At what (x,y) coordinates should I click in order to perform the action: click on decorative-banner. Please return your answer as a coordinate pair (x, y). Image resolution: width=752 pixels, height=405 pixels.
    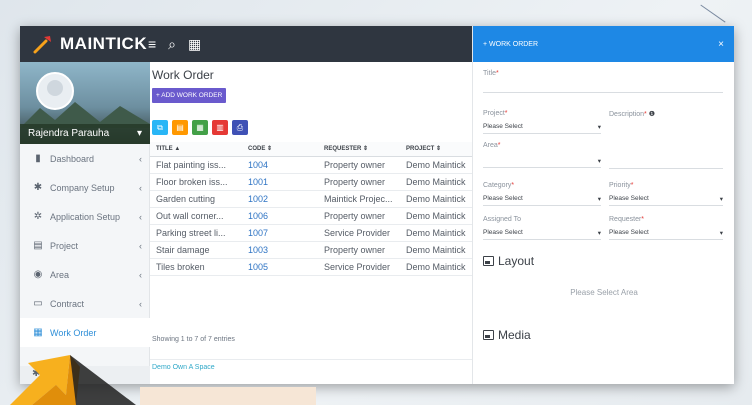
    Looking at the image, I should click on (228, 396).